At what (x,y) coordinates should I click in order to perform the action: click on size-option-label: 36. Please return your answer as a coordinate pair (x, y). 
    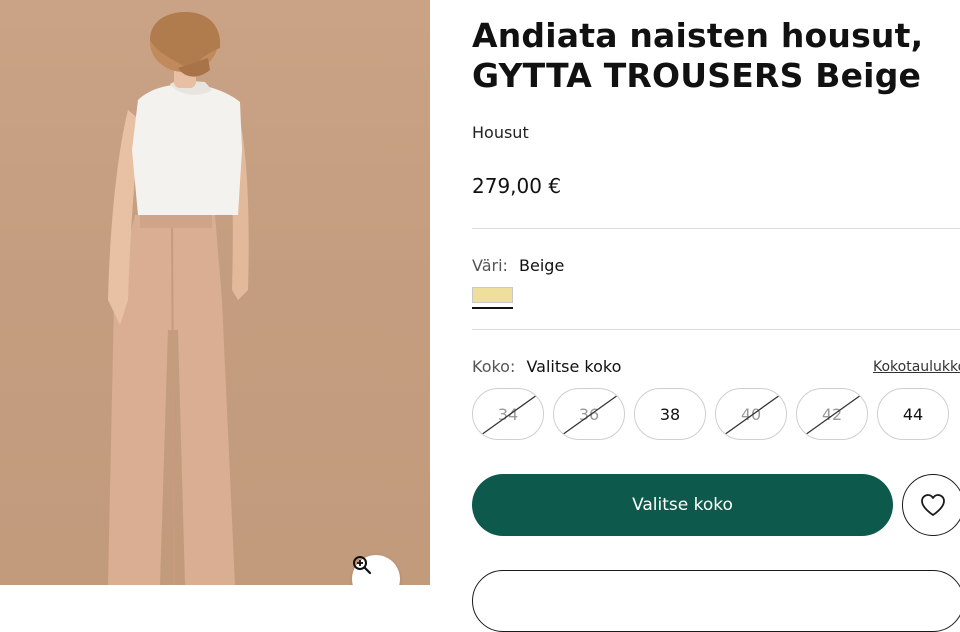
    Looking at the image, I should click on (589, 414).